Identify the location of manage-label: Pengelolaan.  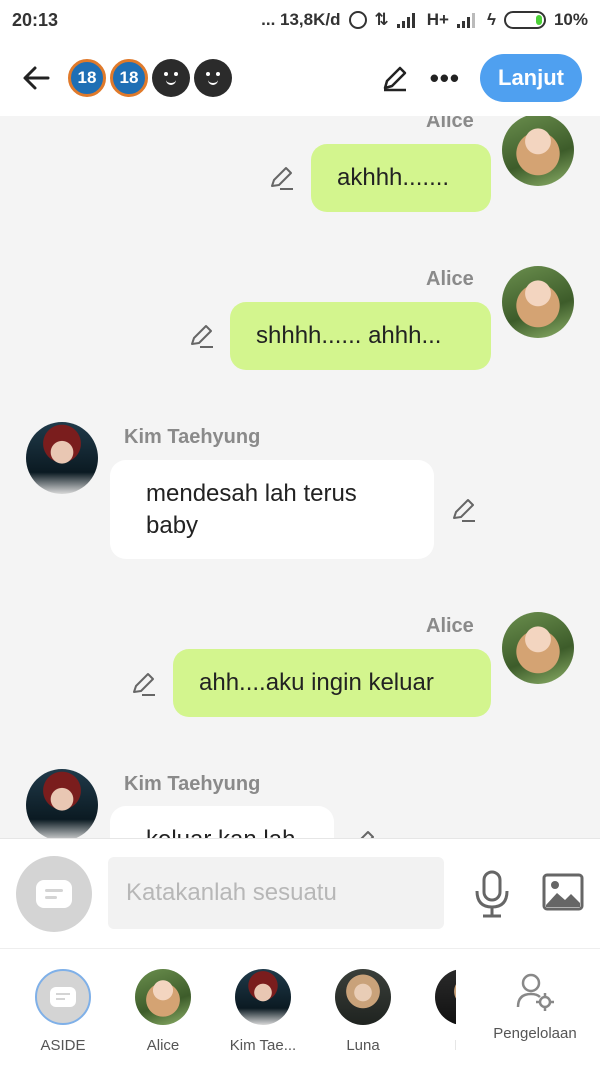
(535, 1033).